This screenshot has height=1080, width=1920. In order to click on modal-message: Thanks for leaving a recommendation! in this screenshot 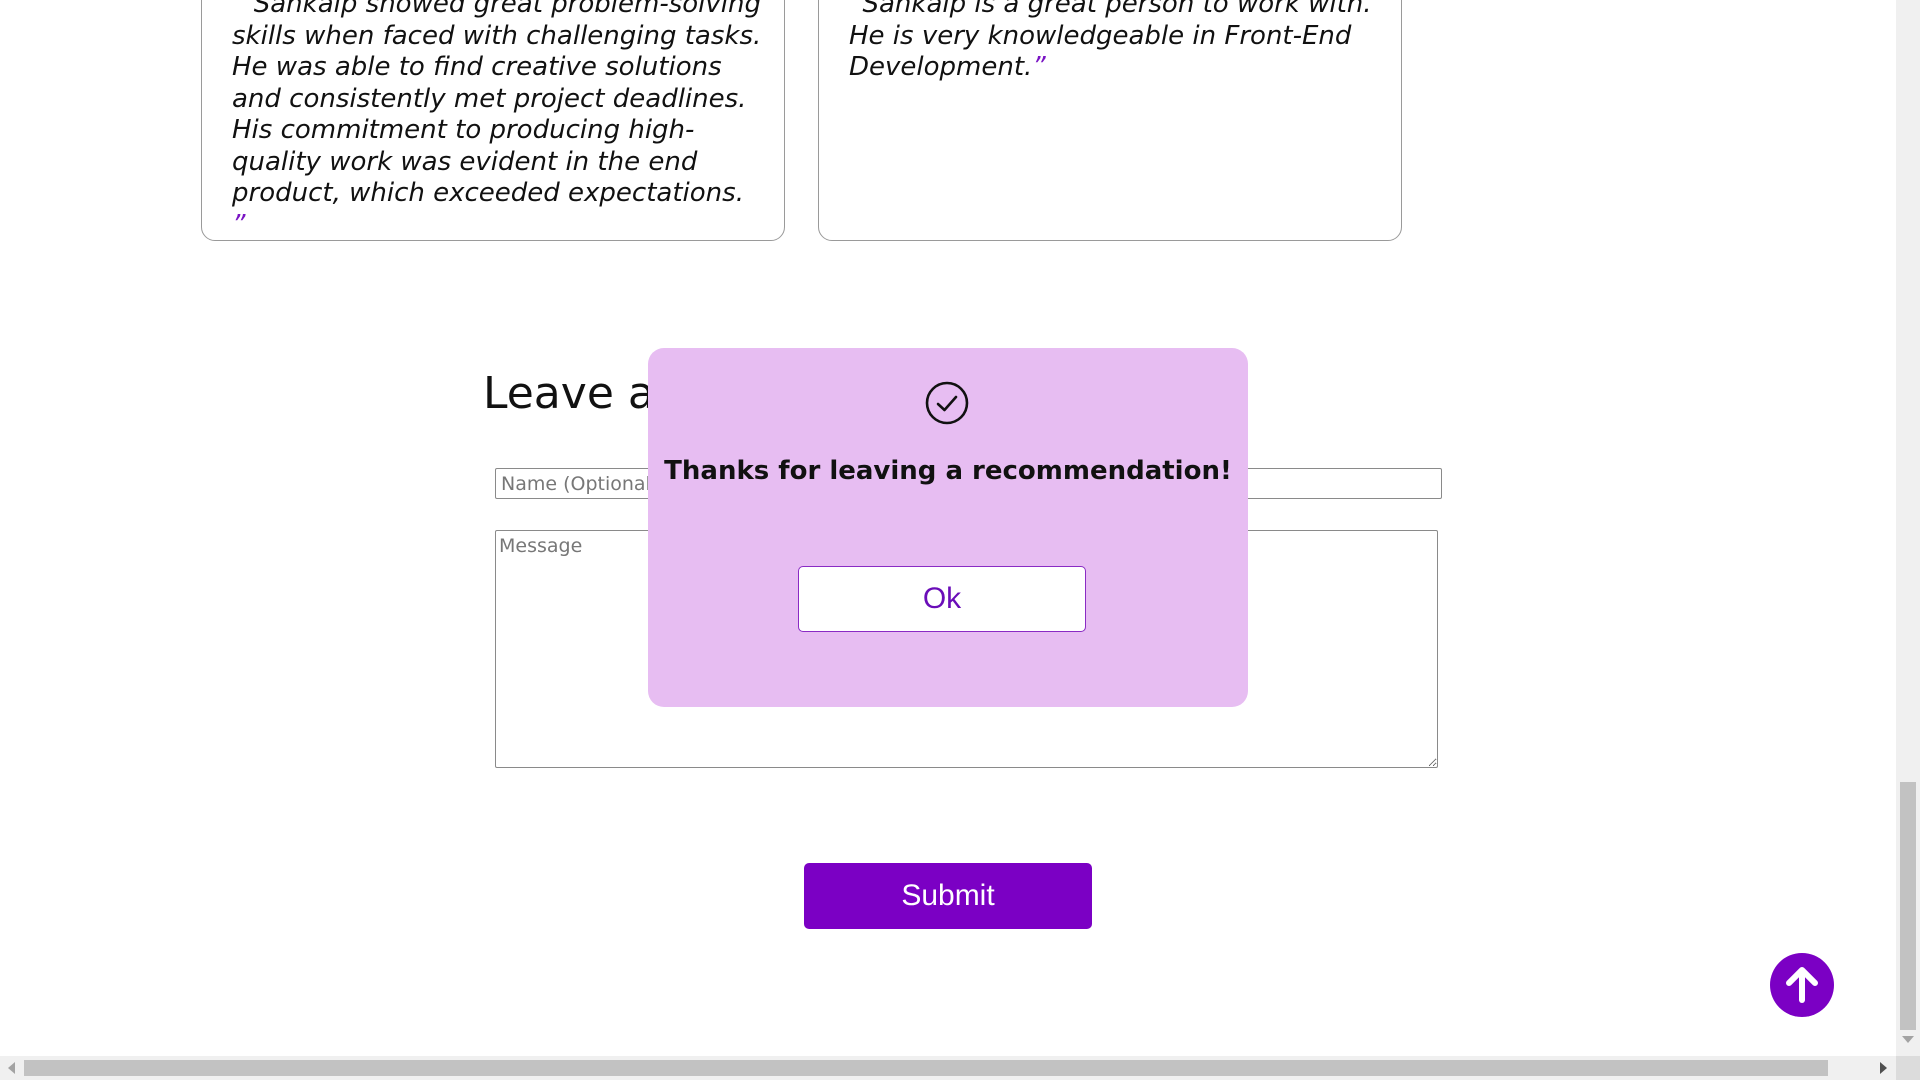, I will do `click(948, 471)`.